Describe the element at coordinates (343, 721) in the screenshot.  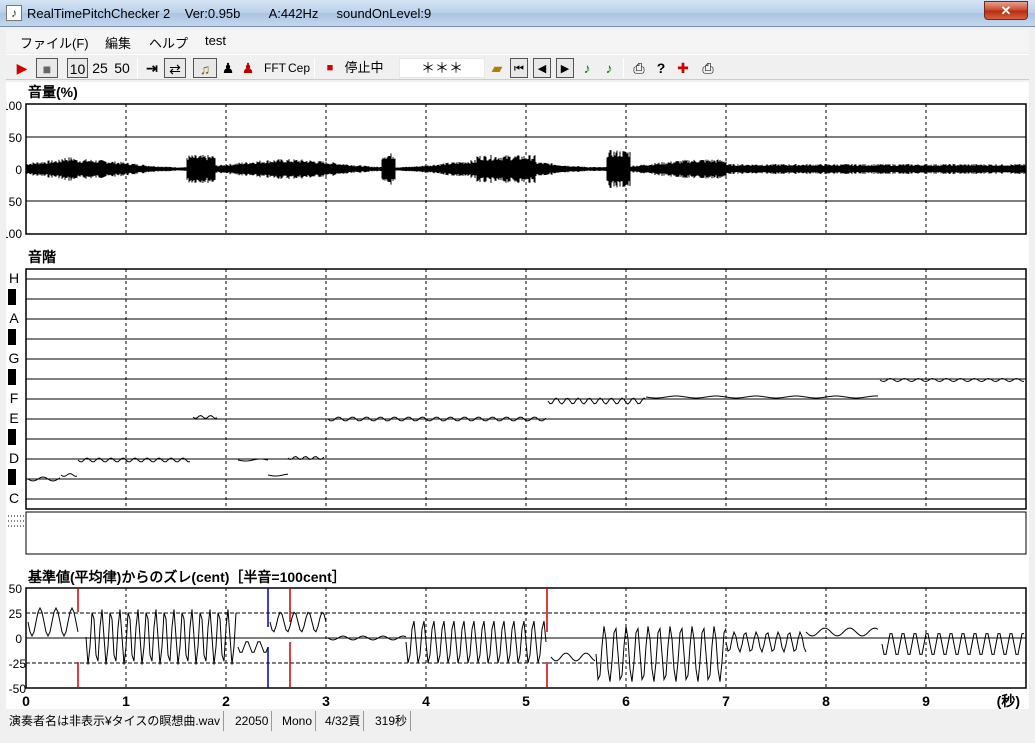
I see `status-page: 4/32頁` at that location.